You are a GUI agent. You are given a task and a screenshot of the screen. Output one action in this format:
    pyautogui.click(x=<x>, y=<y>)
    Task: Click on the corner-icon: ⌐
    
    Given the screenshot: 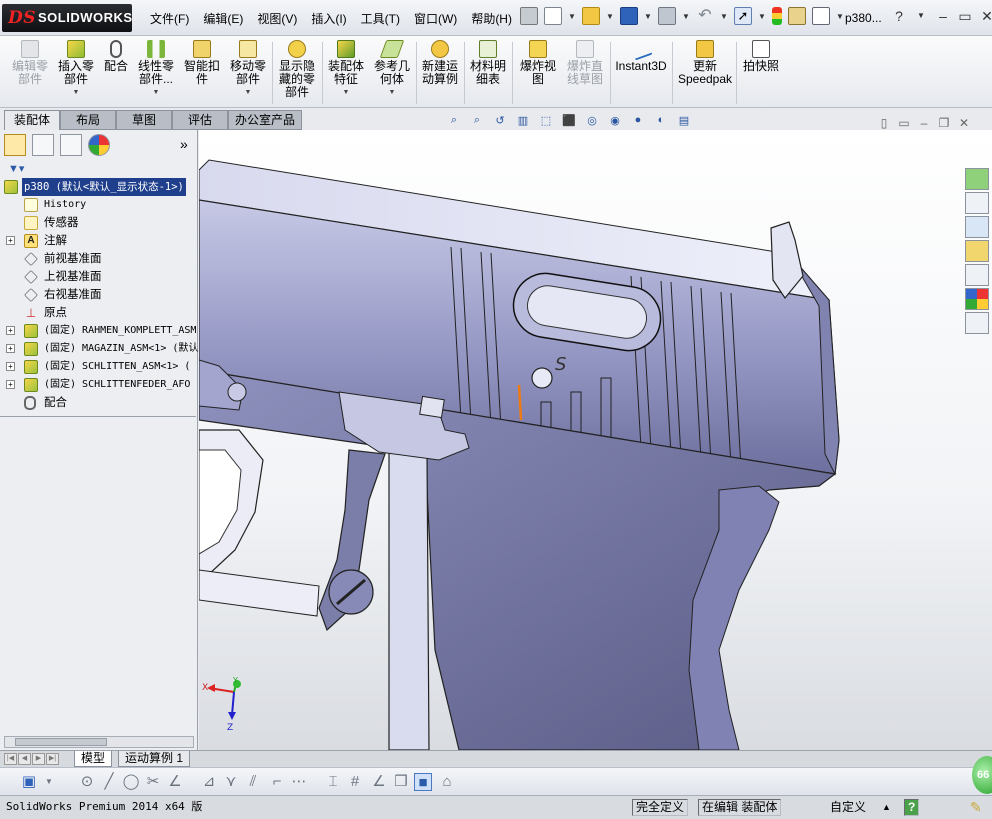 What is the action you would take?
    pyautogui.click(x=277, y=782)
    